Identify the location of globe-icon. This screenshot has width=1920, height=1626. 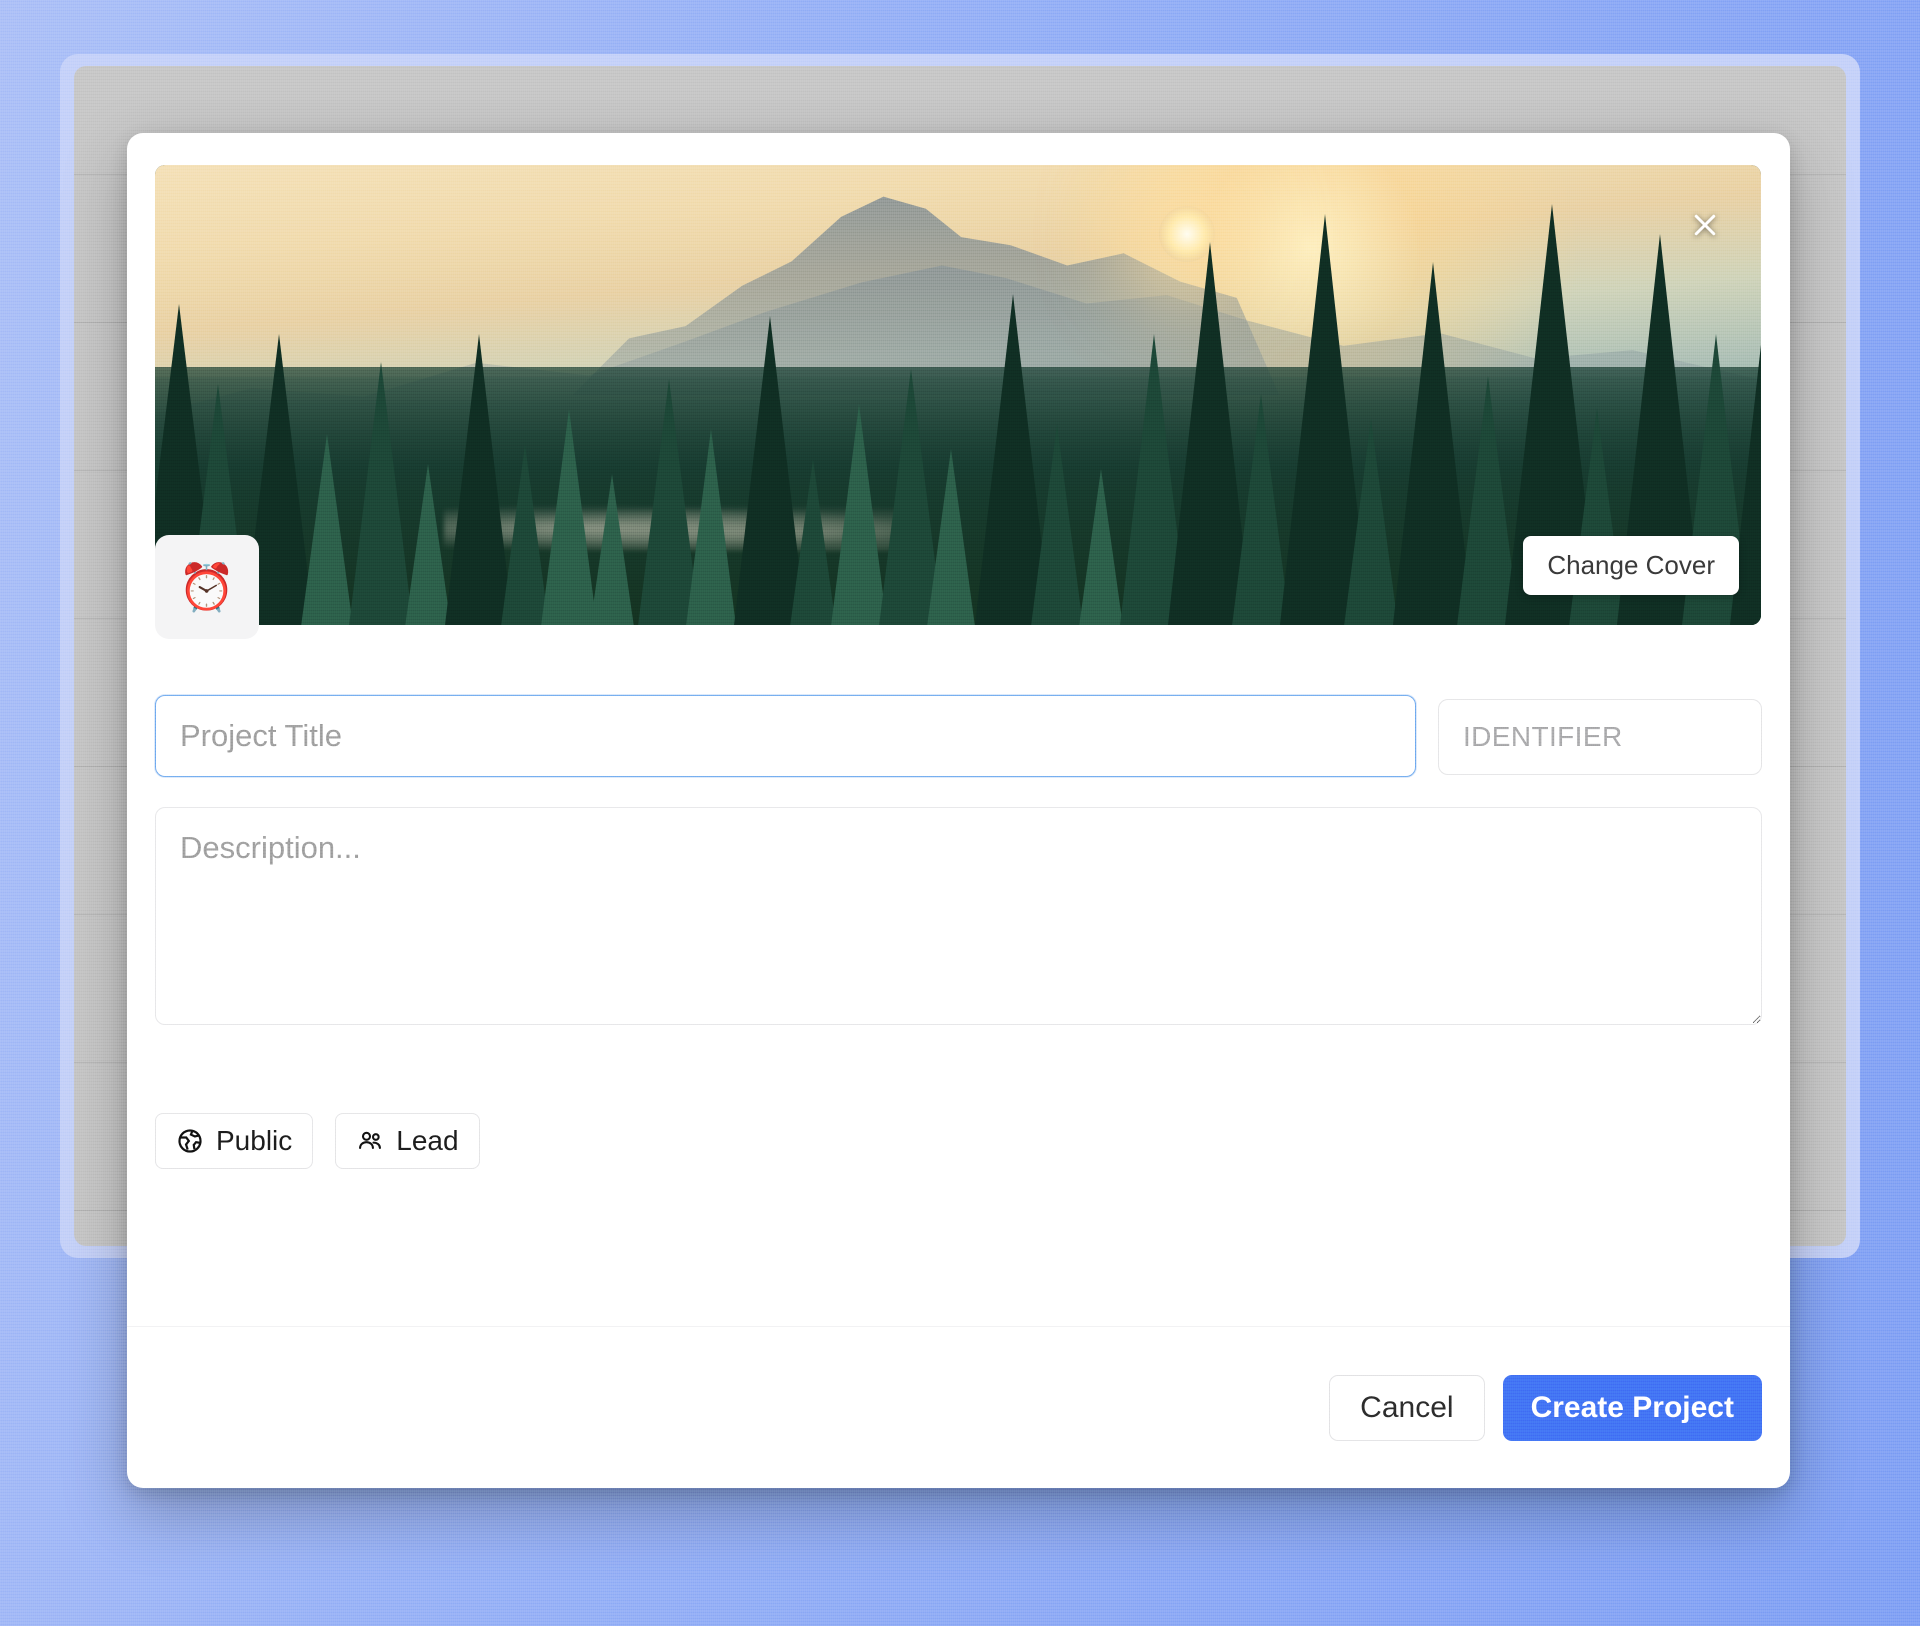
(190, 1141).